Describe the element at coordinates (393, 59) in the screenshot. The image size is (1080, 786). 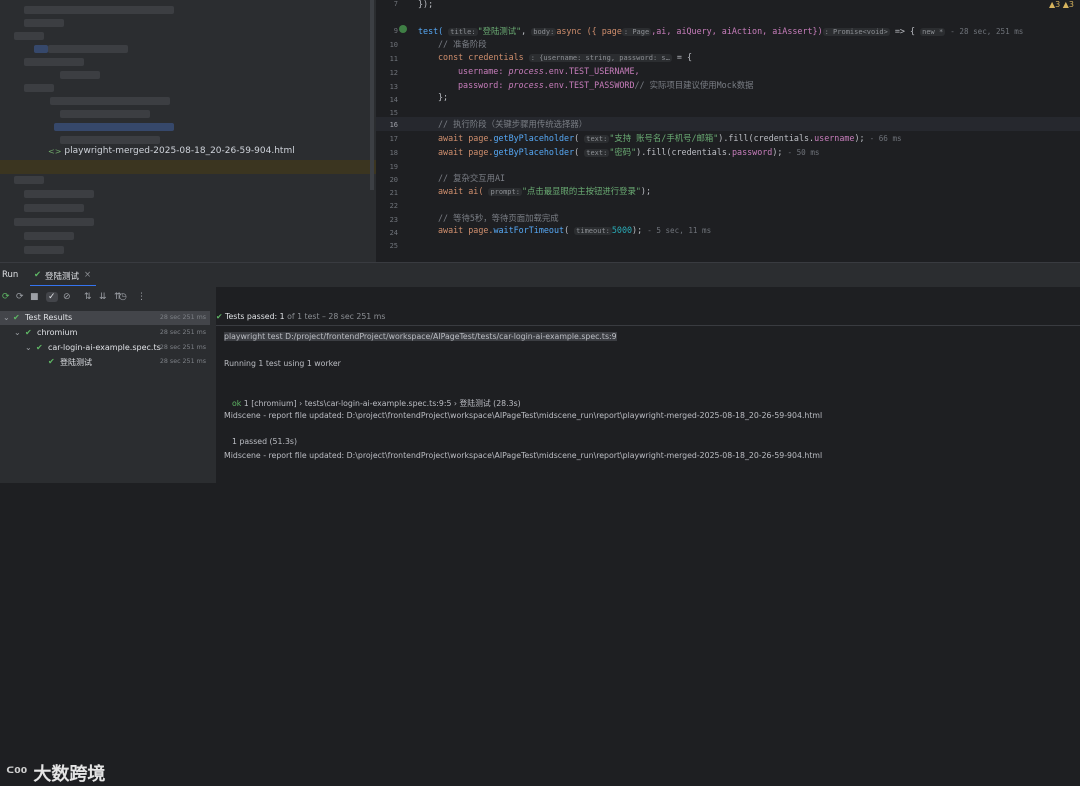
I see `line-number: 11` at that location.